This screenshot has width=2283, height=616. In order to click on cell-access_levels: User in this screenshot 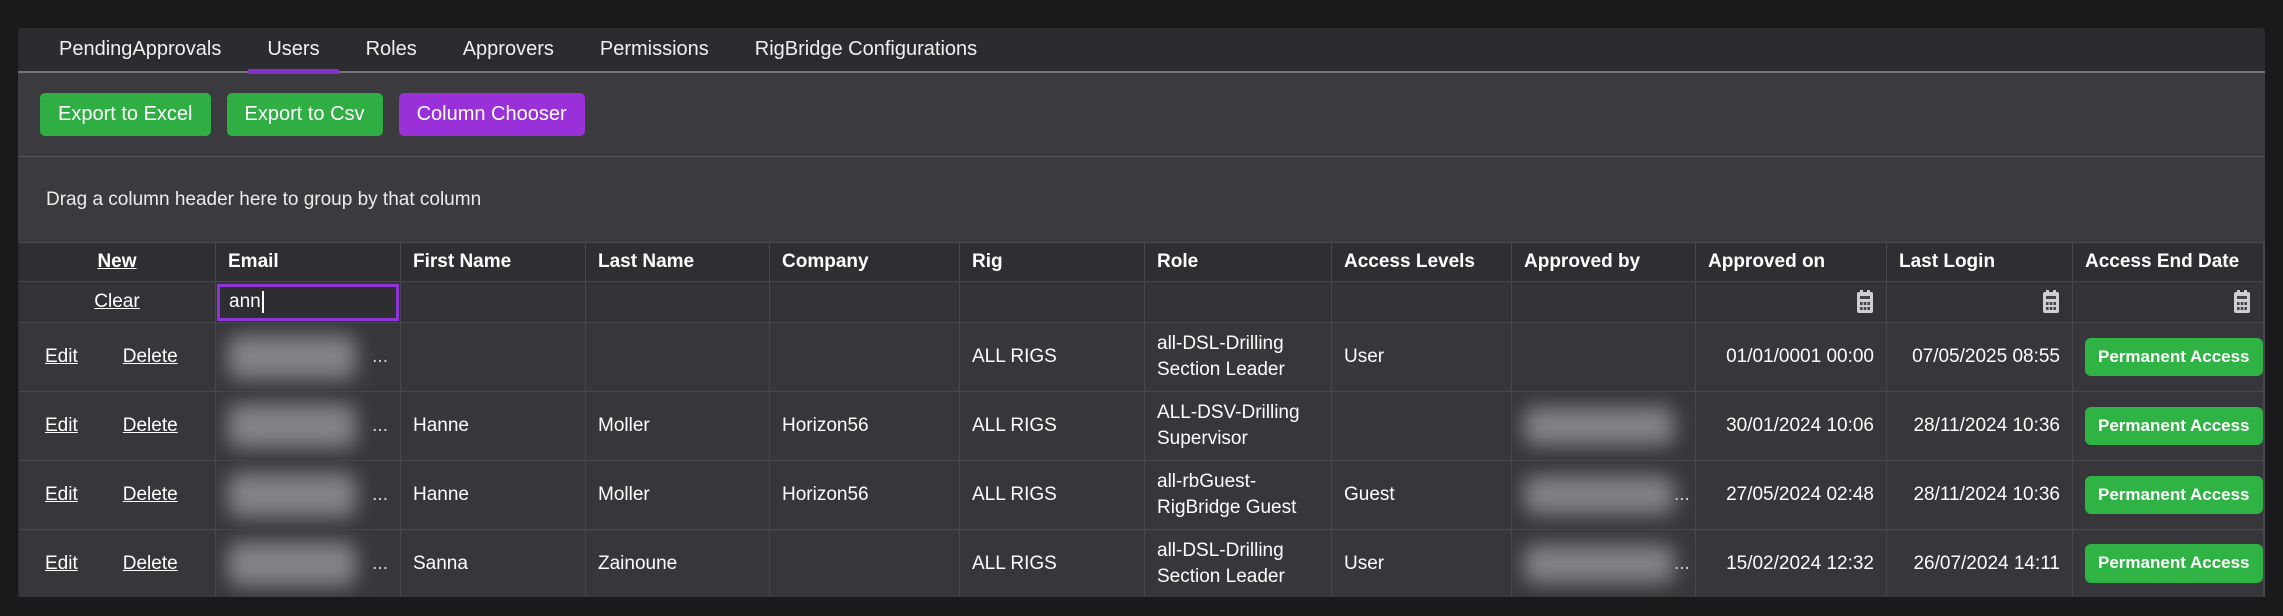, I will do `click(1422, 357)`.